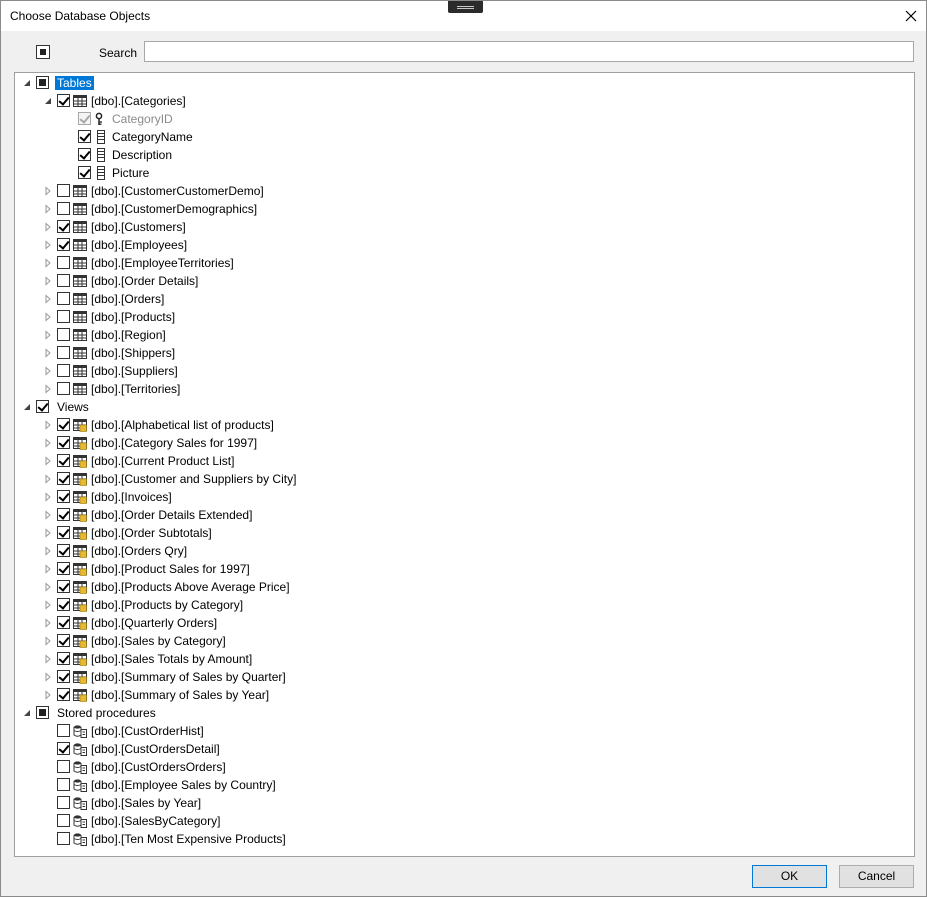  I want to click on tree-column-node: Description, so click(464, 155).